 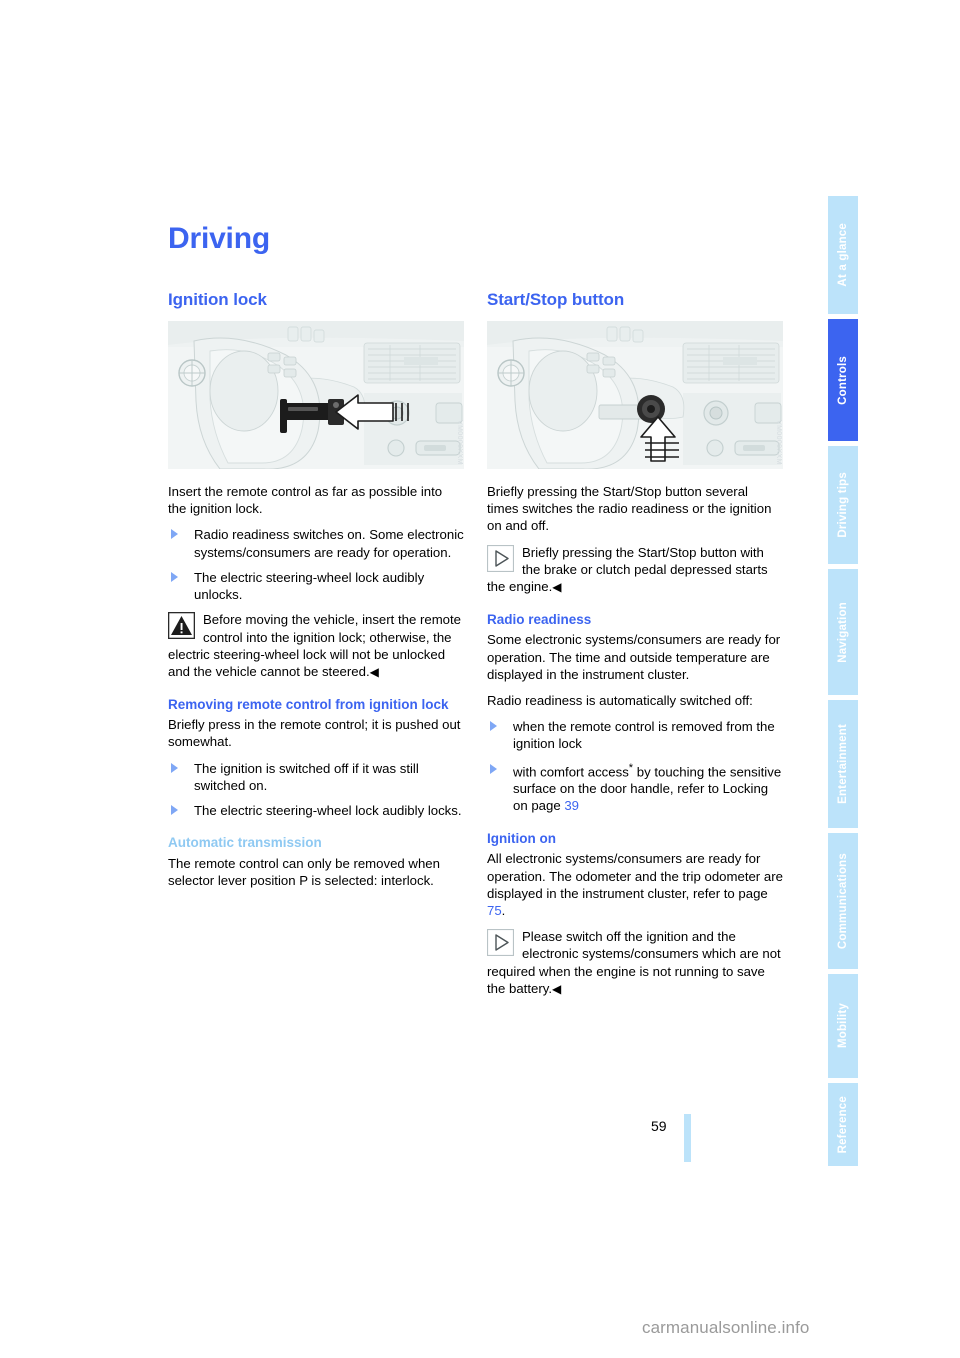 What do you see at coordinates (687, 1138) in the screenshot?
I see `footer-accent-bar` at bounding box center [687, 1138].